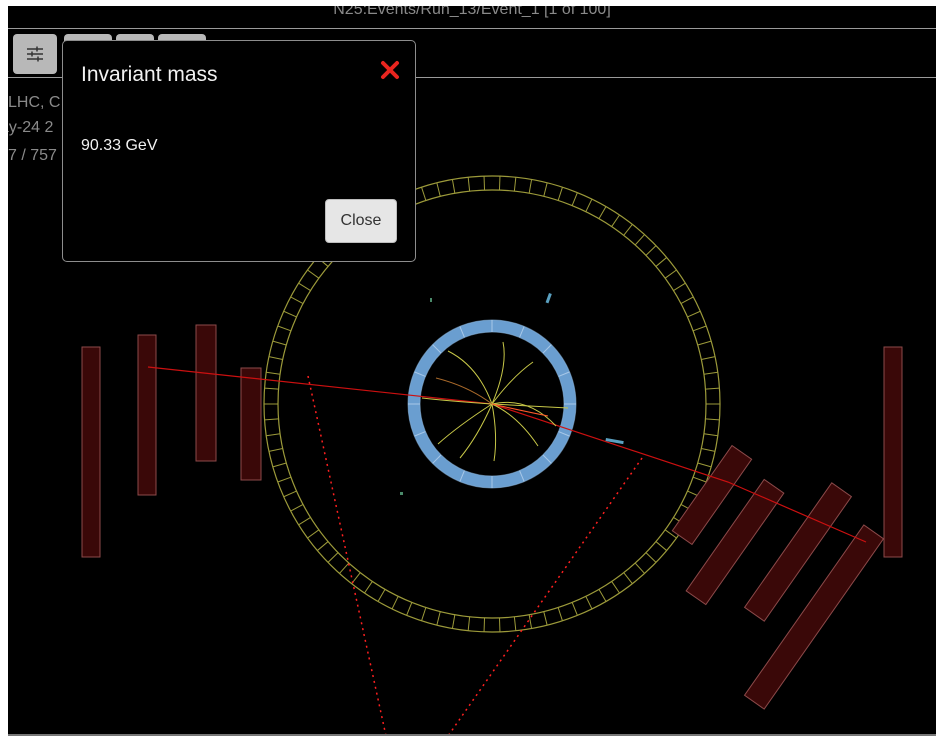  Describe the element at coordinates (119, 145) in the screenshot. I see `invariant-mass-value: 90.33 GeV` at that location.